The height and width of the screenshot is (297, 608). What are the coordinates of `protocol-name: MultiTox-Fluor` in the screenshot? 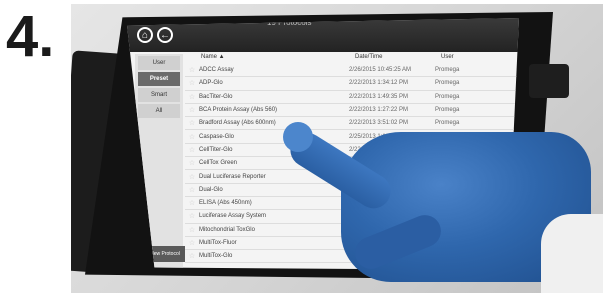 It's located at (218, 243).